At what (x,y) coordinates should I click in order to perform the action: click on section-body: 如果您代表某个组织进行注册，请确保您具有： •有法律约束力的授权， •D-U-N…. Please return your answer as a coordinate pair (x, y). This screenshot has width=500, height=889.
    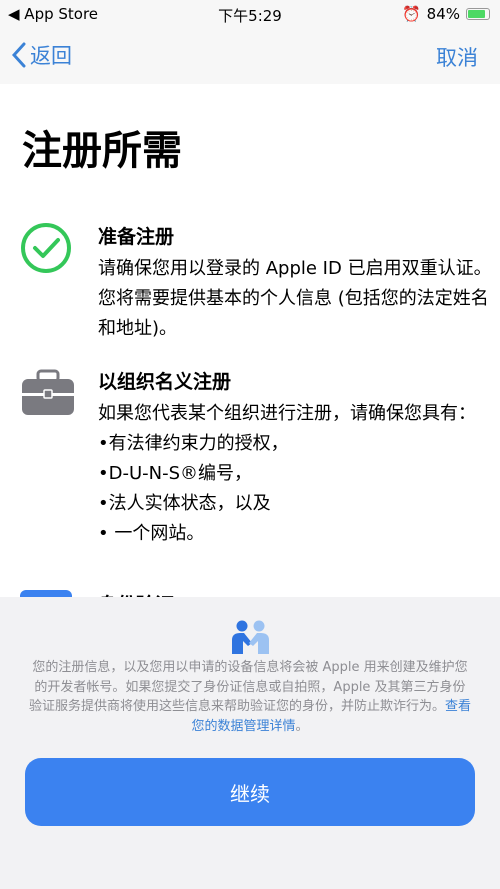
    Looking at the image, I should click on (298, 474).